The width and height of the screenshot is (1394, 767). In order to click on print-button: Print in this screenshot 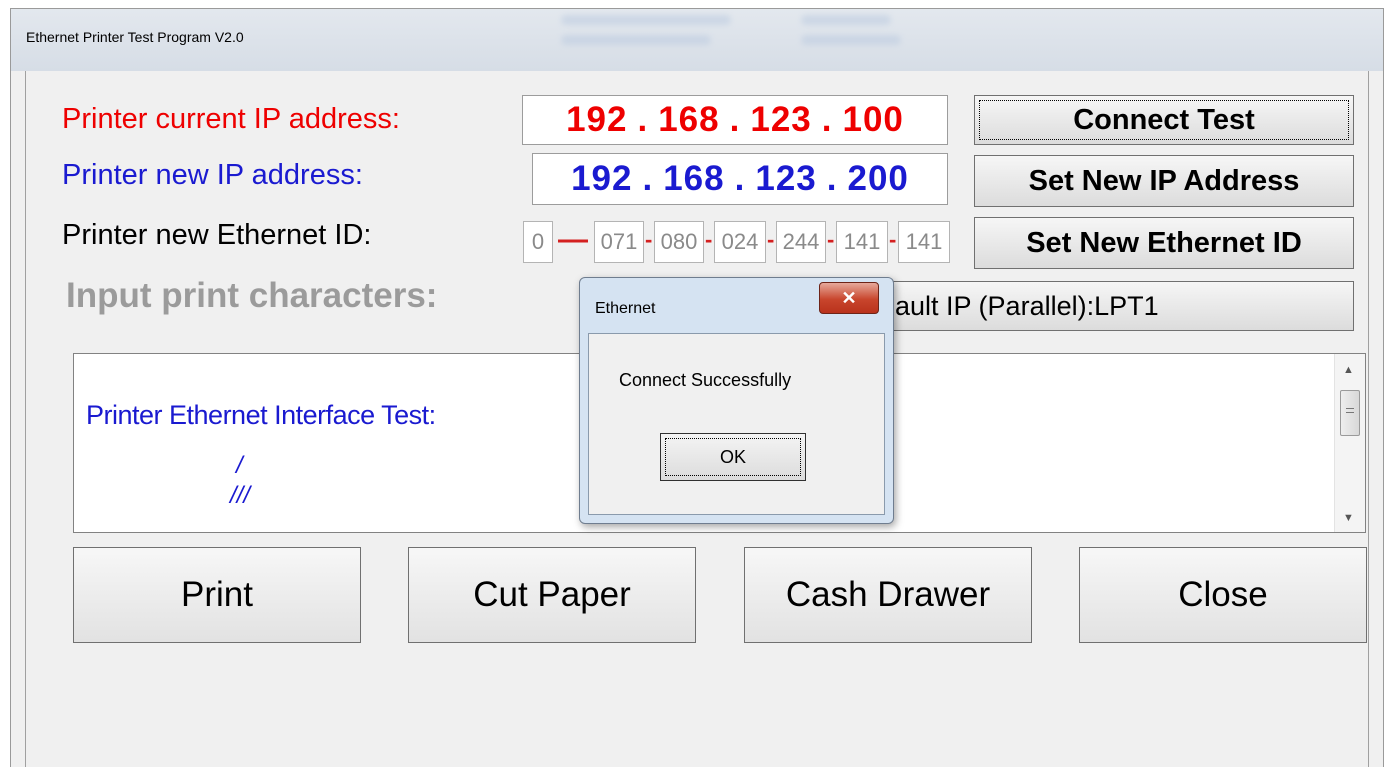, I will do `click(217, 595)`.